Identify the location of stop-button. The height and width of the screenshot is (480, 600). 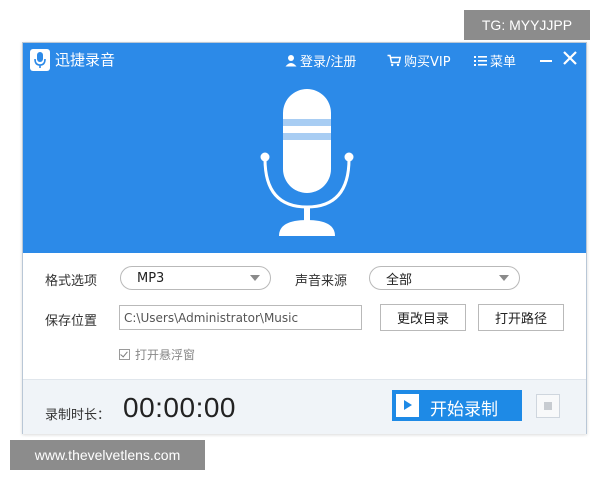
(548, 406).